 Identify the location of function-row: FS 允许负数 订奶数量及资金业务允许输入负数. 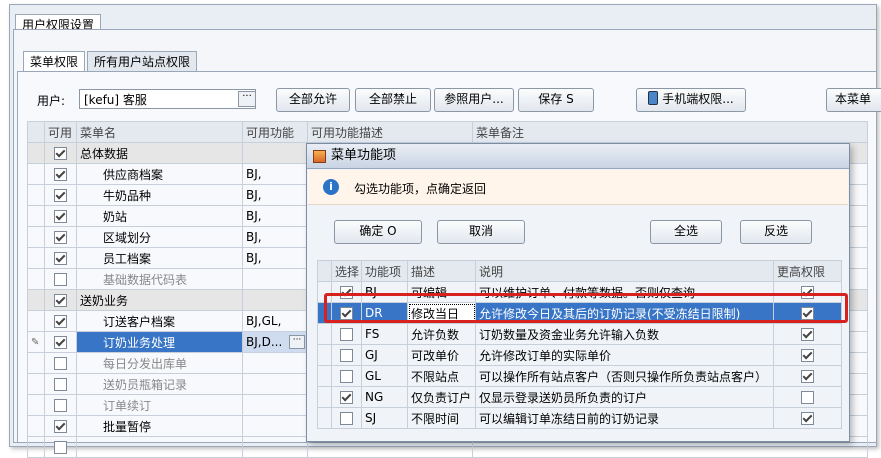
(579, 334).